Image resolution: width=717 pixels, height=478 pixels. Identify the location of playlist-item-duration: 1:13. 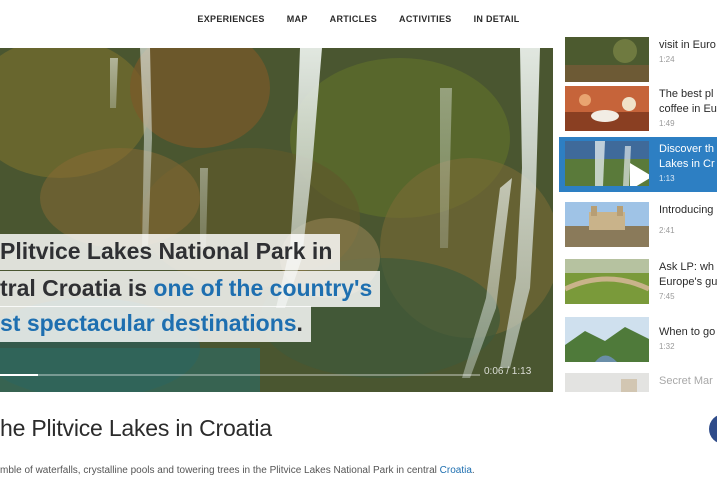
(667, 178).